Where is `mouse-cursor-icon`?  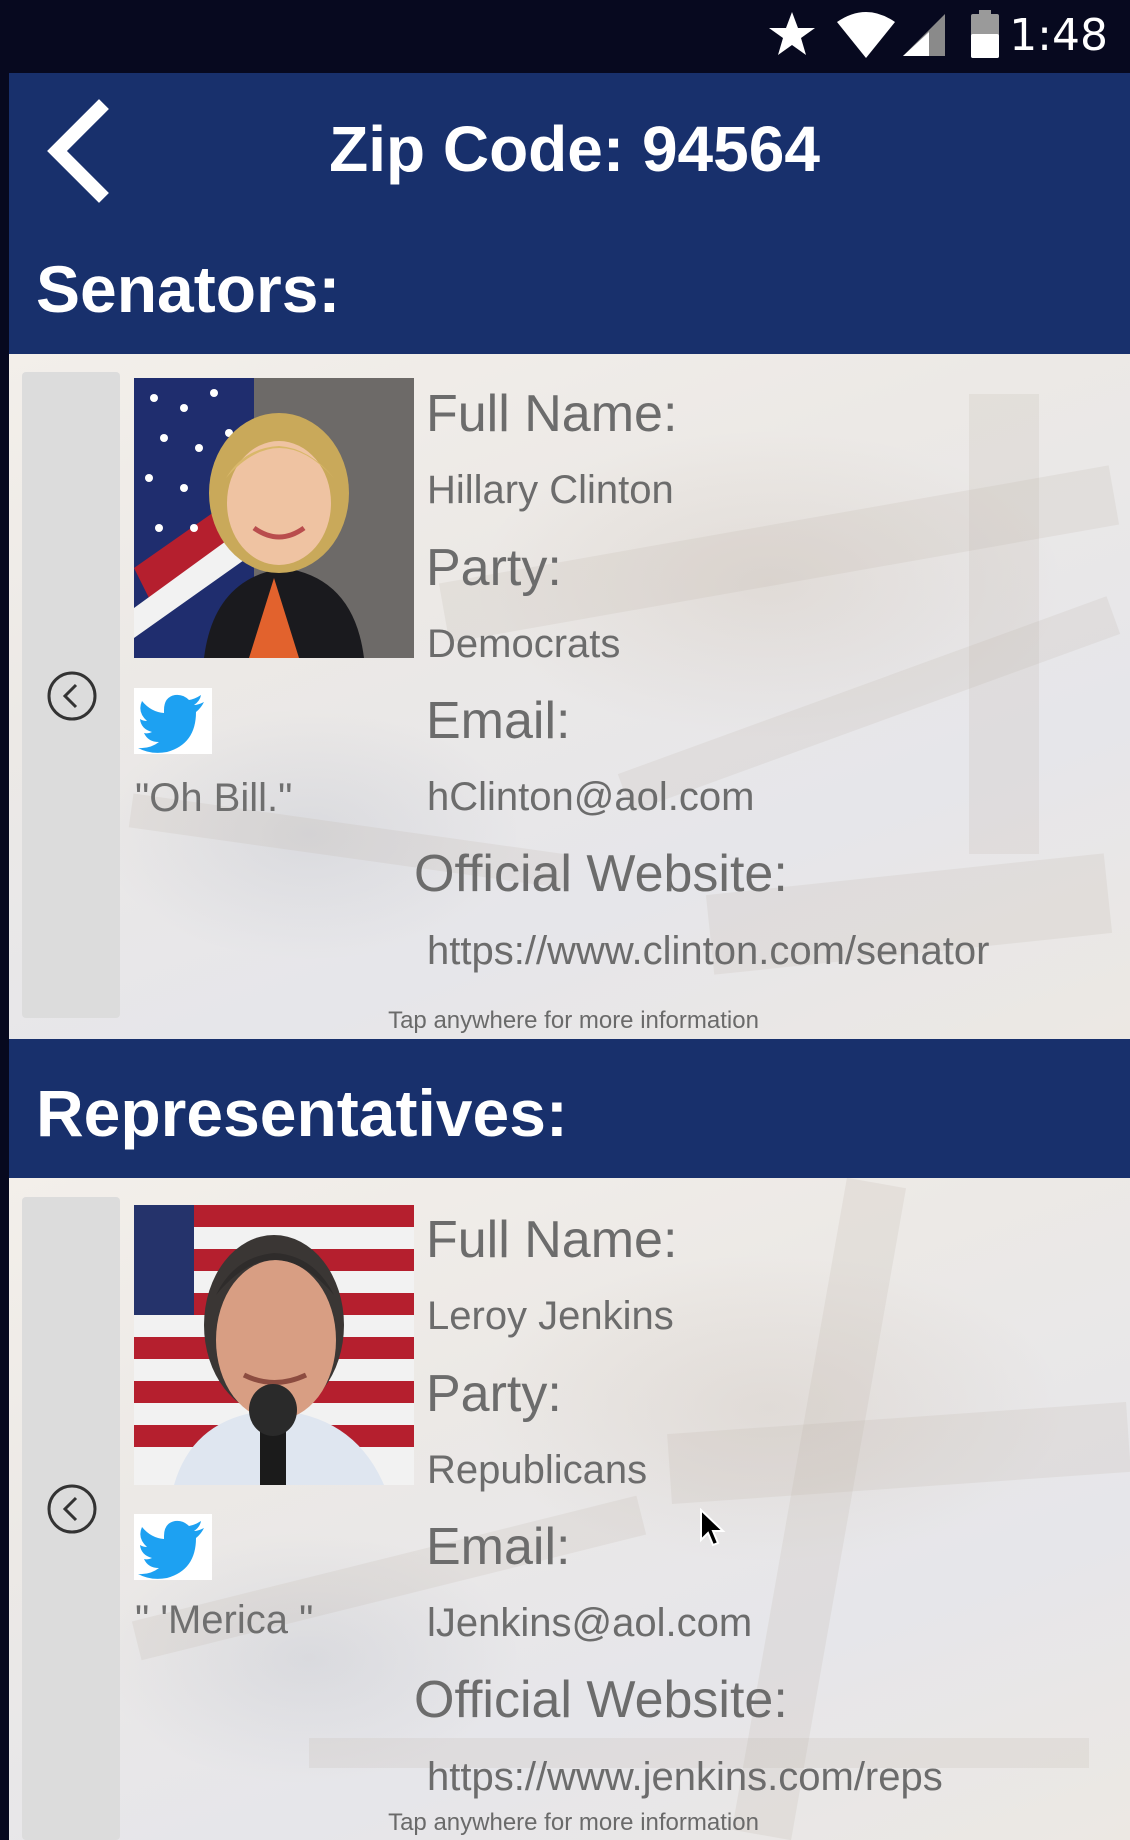
mouse-cursor-icon is located at coordinates (713, 1527).